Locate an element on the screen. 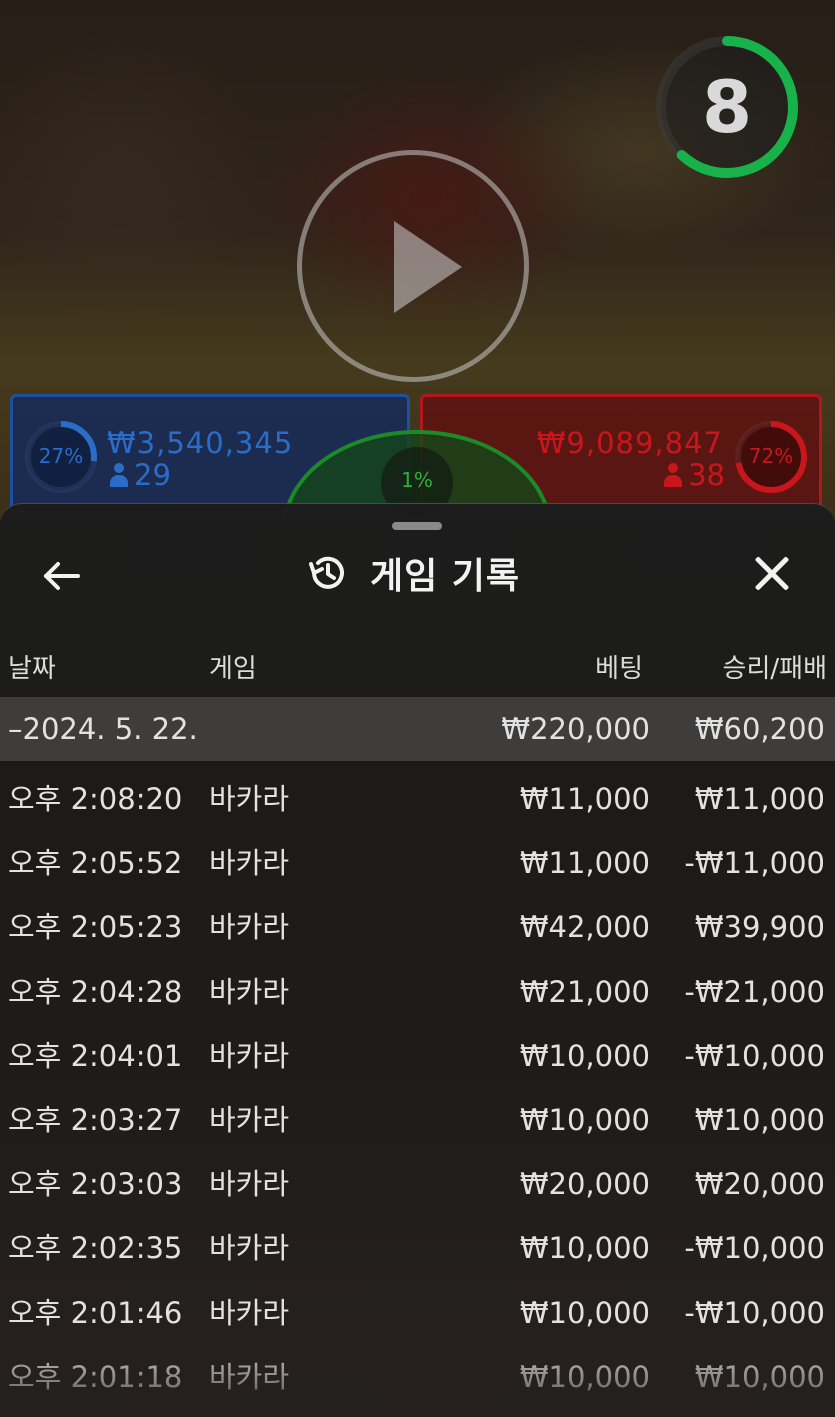 The height and width of the screenshot is (1417, 835). sheet-drag-handle is located at coordinates (417, 526).